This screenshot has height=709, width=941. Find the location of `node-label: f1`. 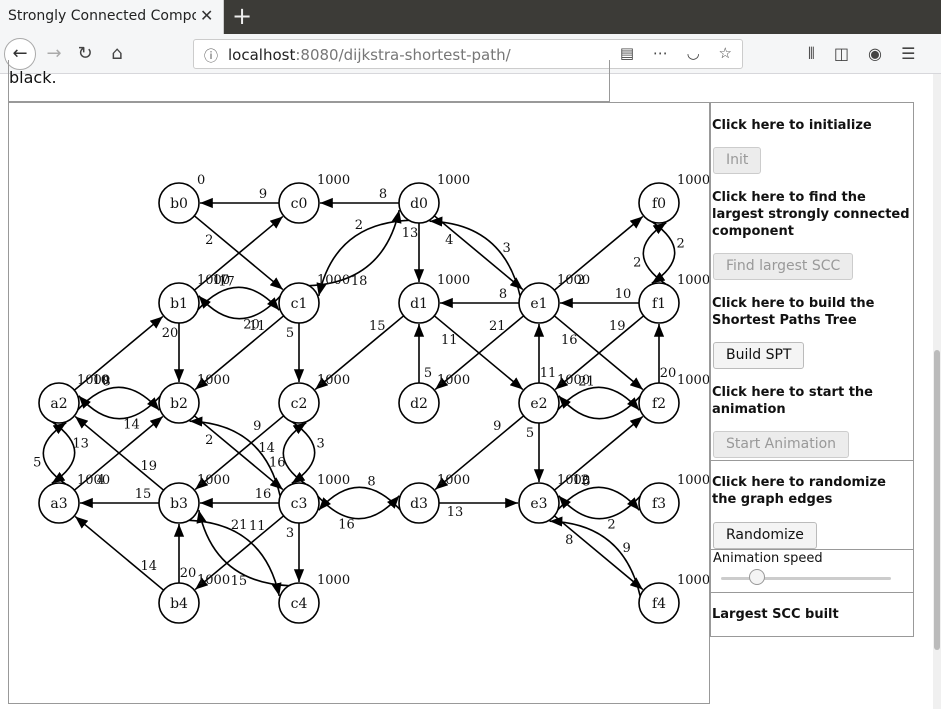

node-label: f1 is located at coordinates (659, 304).